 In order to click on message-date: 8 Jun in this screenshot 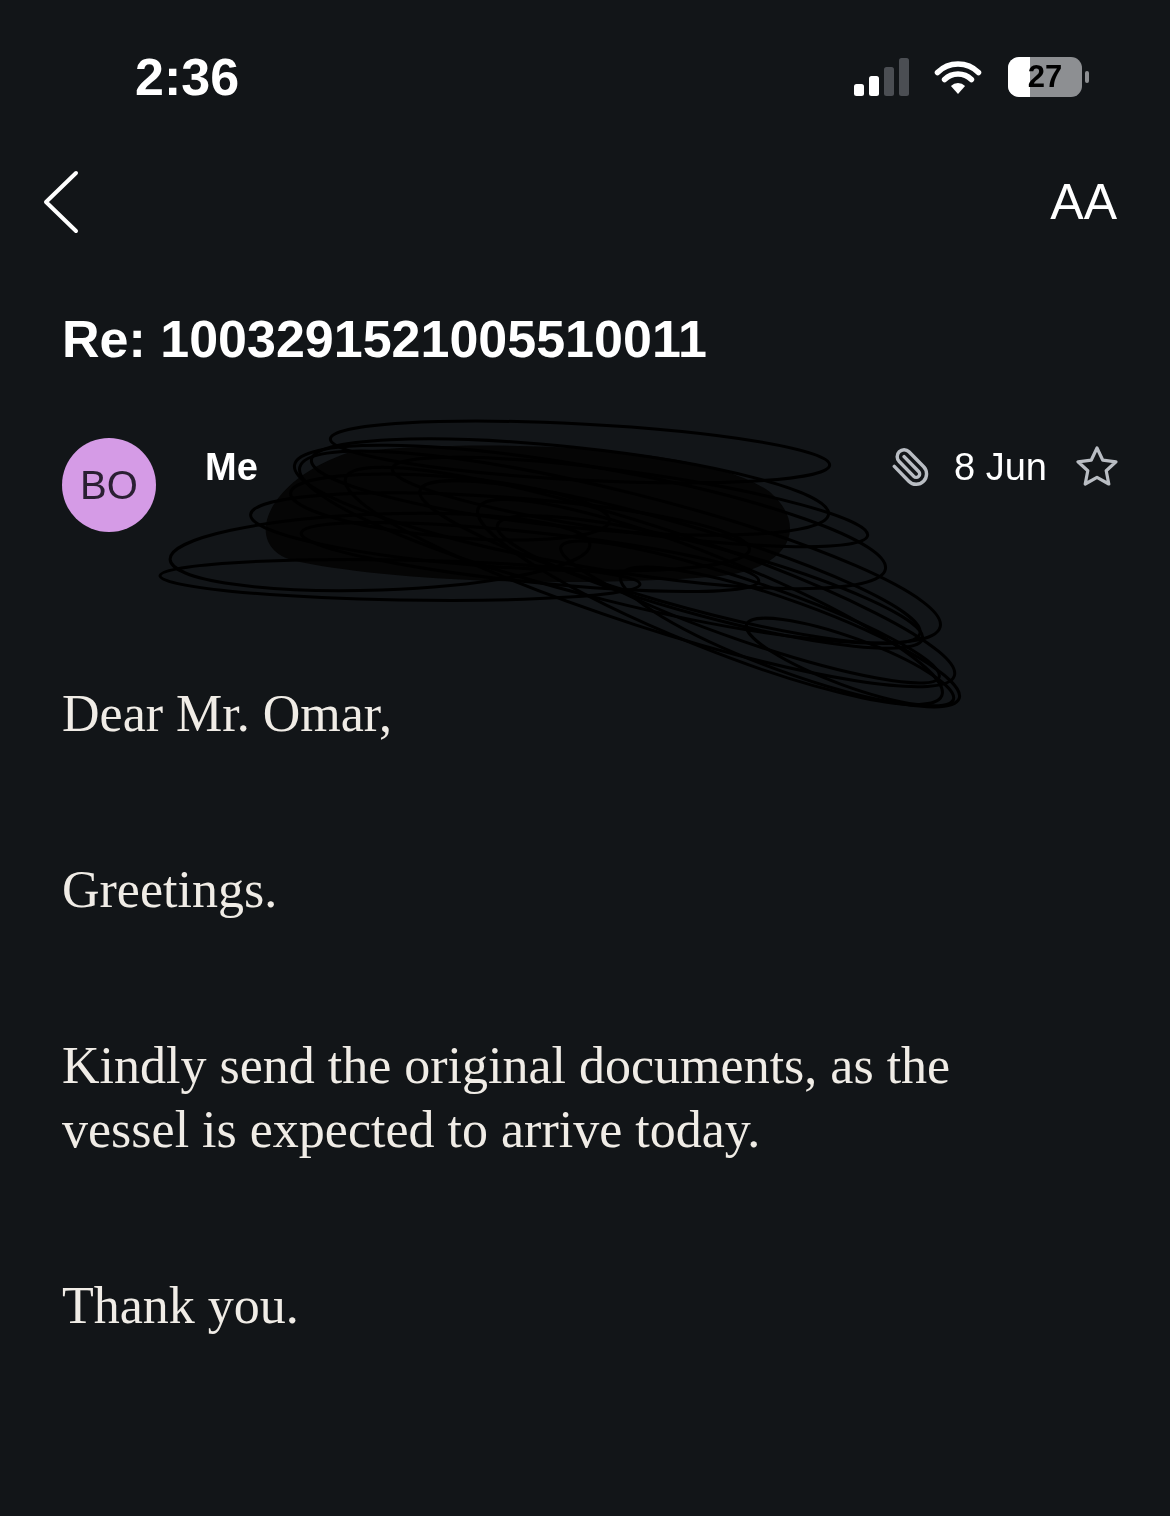, I will do `click(1000, 467)`.